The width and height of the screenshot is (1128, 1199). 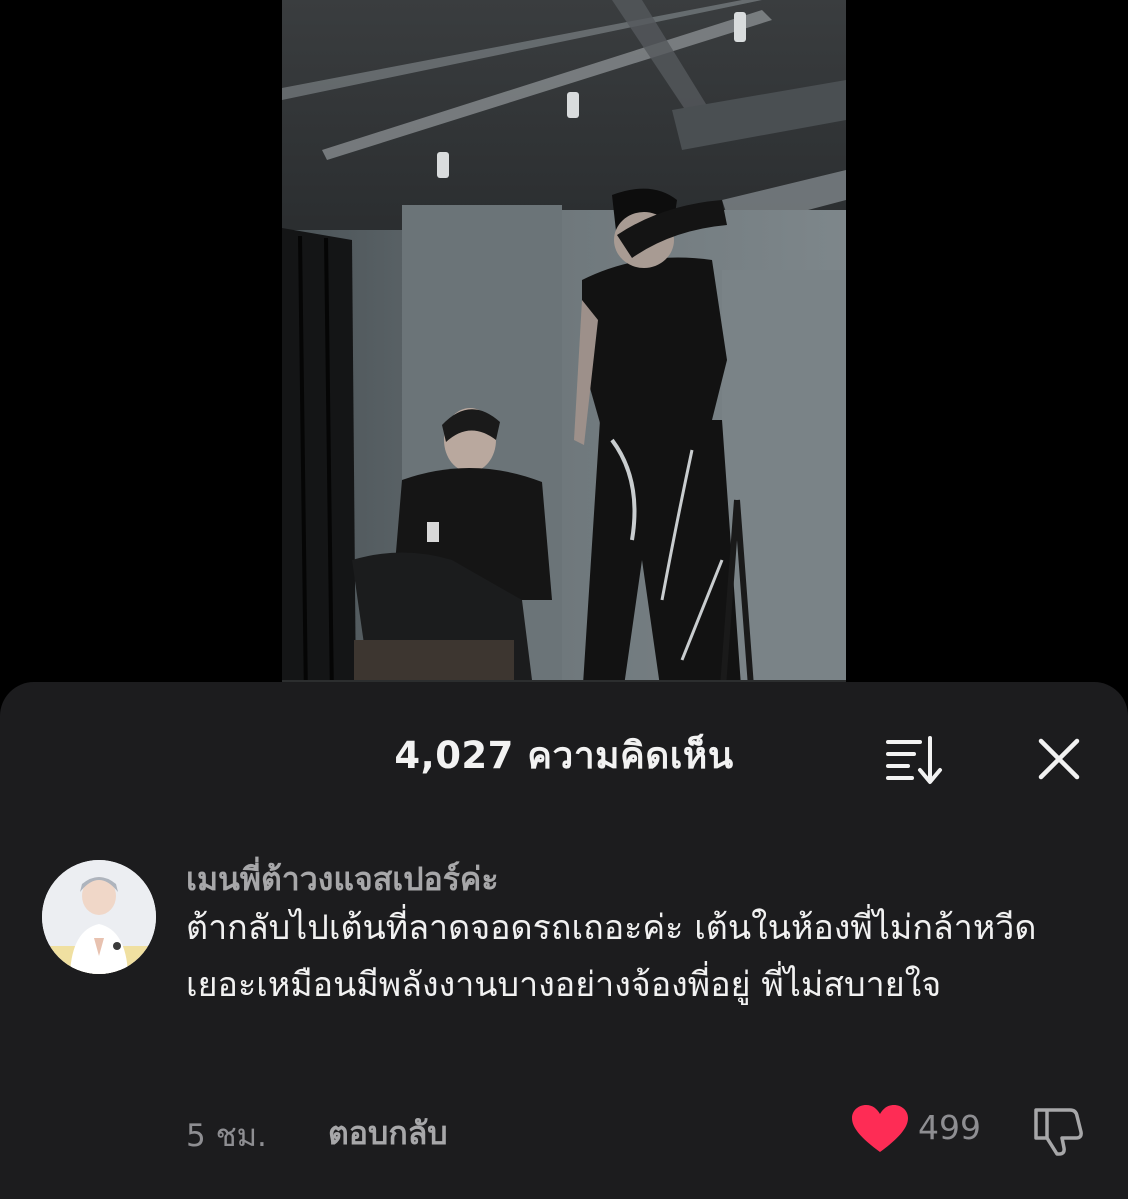 I want to click on close-icon, so click(x=1059, y=759).